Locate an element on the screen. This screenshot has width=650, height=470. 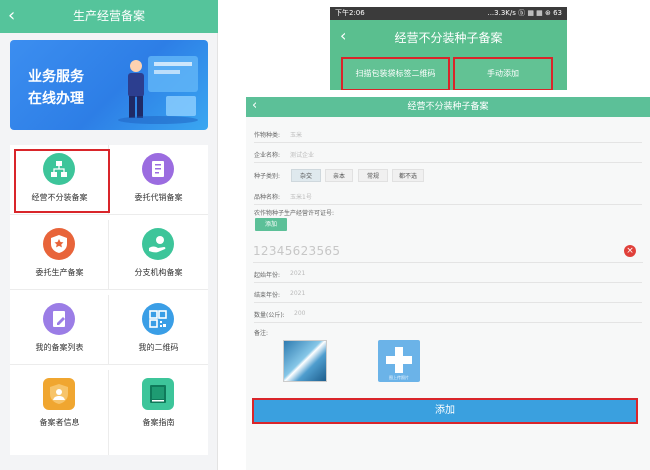
field-label: 作物种类: is located at coordinates (267, 135).